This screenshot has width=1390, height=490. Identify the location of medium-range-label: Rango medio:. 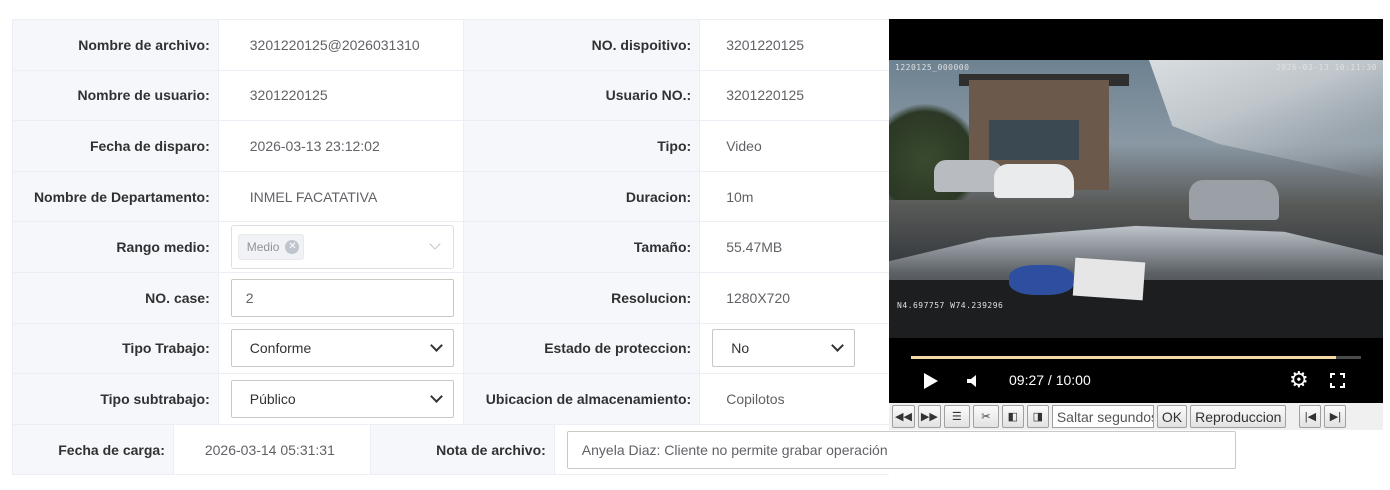
(116, 247).